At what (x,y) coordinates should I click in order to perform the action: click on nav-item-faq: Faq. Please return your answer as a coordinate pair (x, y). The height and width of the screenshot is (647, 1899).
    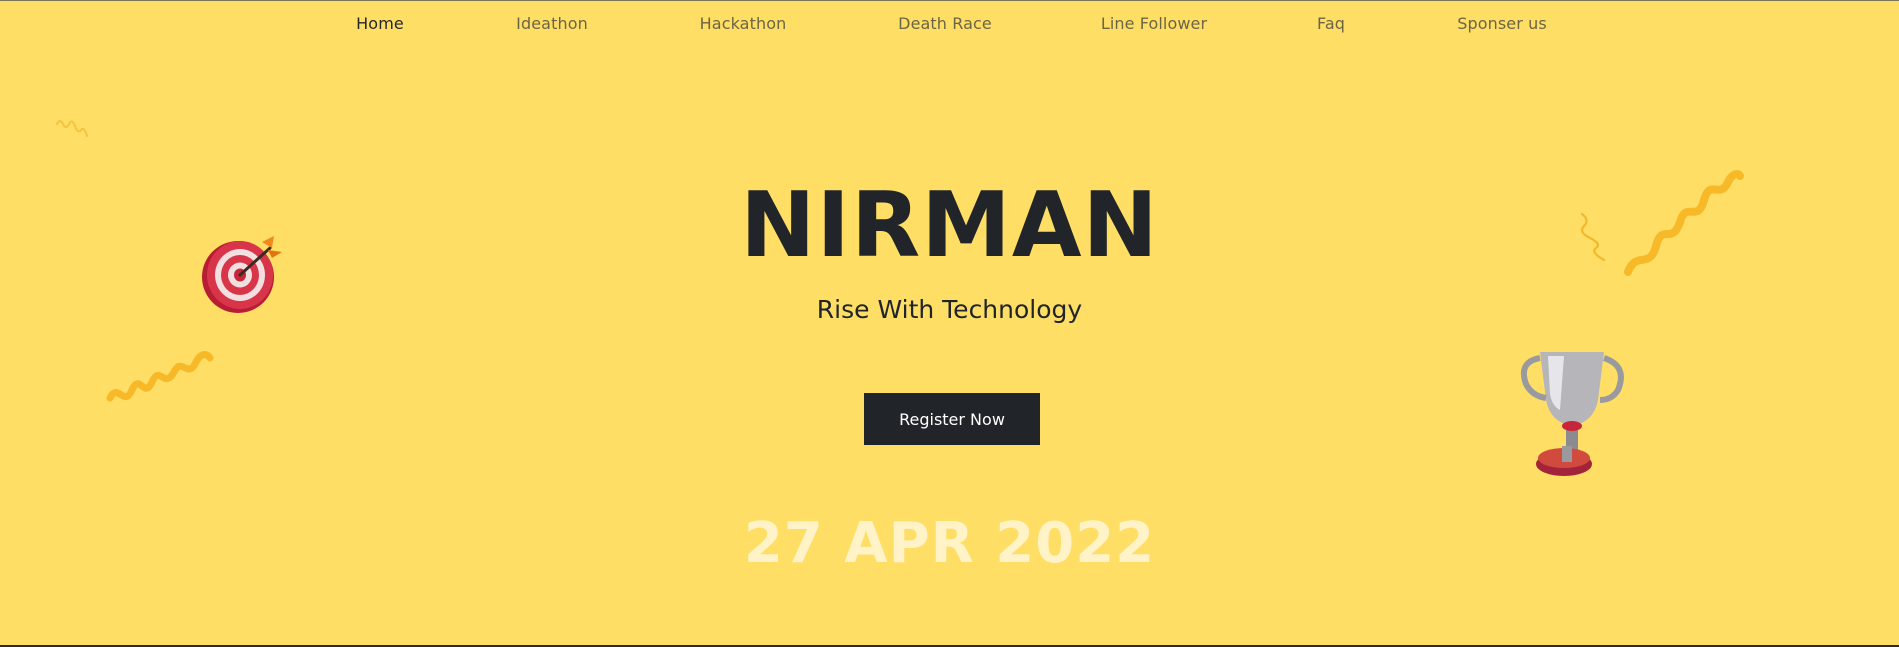
    Looking at the image, I should click on (1331, 23).